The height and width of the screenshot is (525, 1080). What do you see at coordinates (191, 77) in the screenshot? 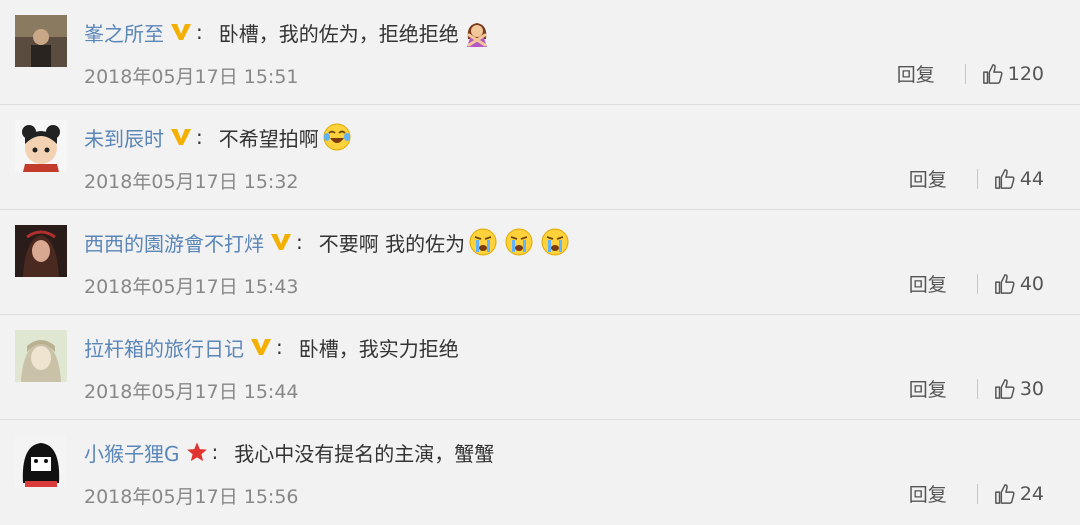
I see `comment-date: 2018年05月17日 15:51` at bounding box center [191, 77].